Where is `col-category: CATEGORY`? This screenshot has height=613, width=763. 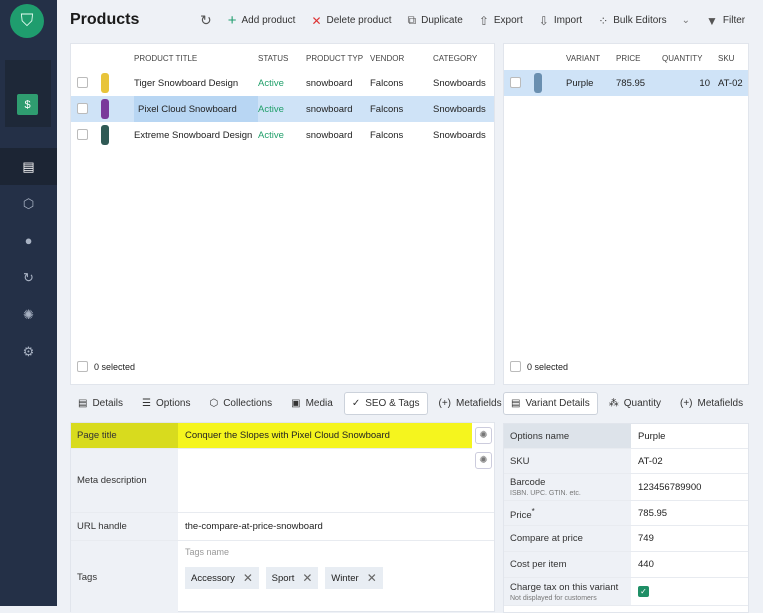 col-category: CATEGORY is located at coordinates (463, 57).